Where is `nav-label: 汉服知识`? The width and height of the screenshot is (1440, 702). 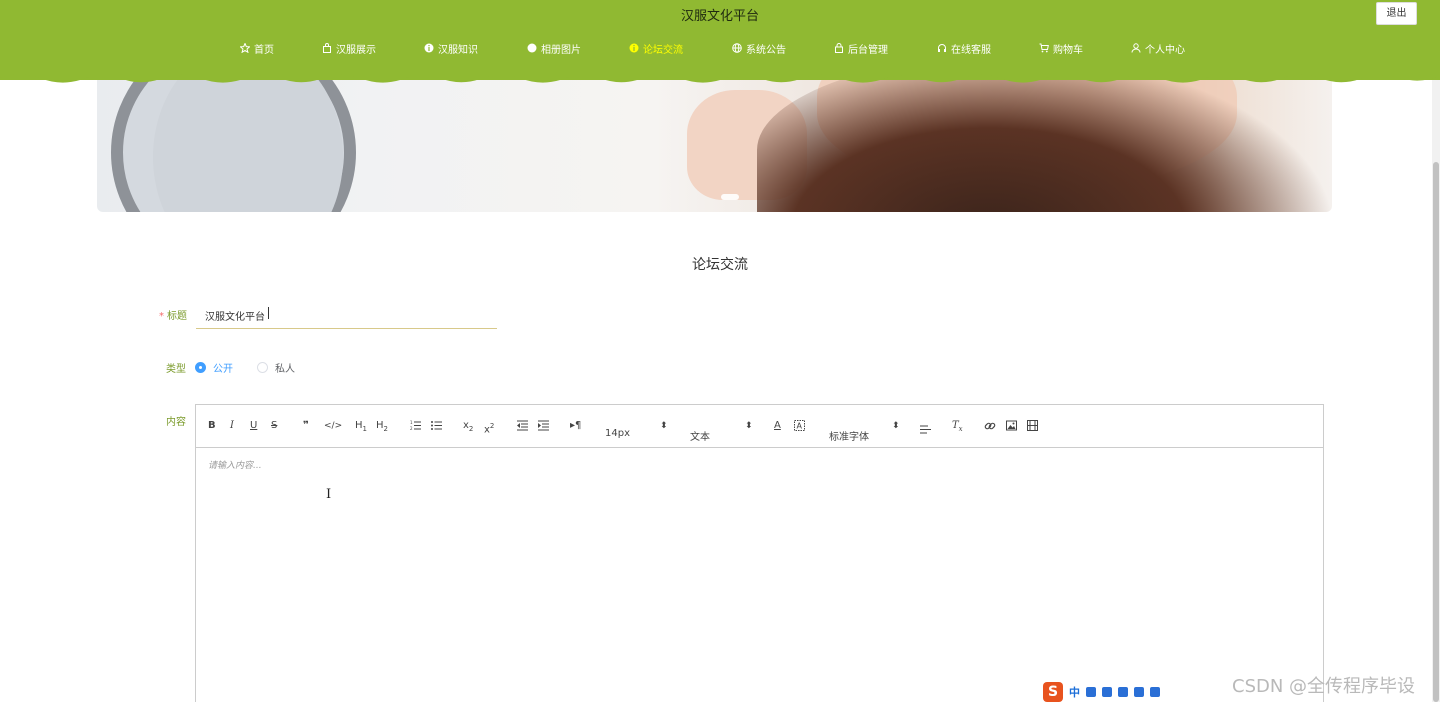 nav-label: 汉服知识 is located at coordinates (458, 50).